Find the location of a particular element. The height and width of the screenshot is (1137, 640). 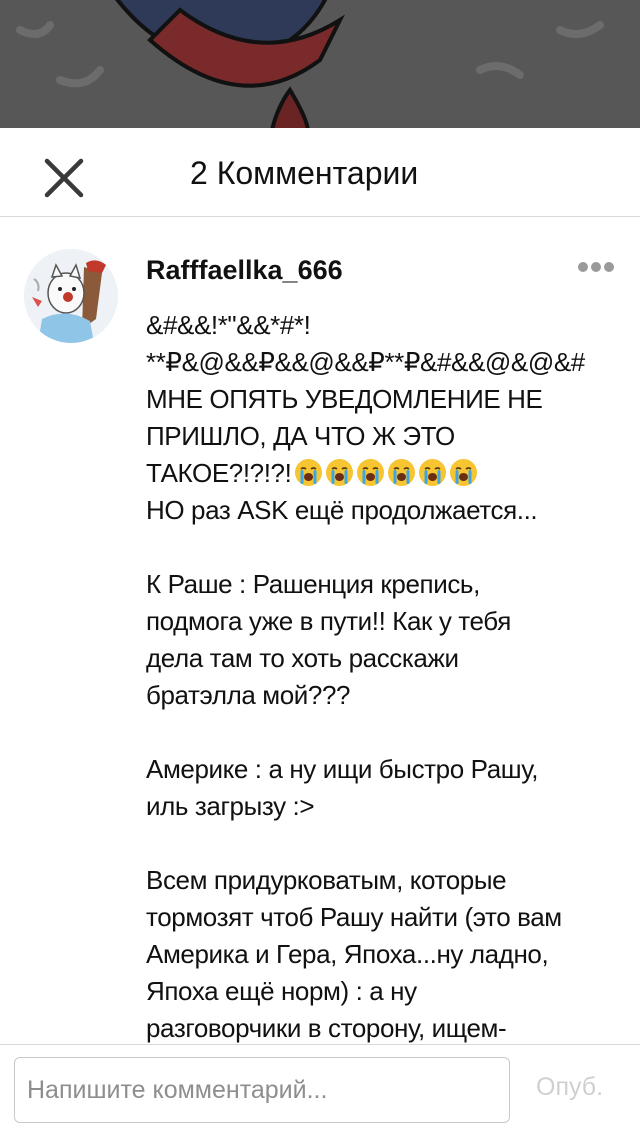

comments-header: 2 Комментарии is located at coordinates (320, 172).